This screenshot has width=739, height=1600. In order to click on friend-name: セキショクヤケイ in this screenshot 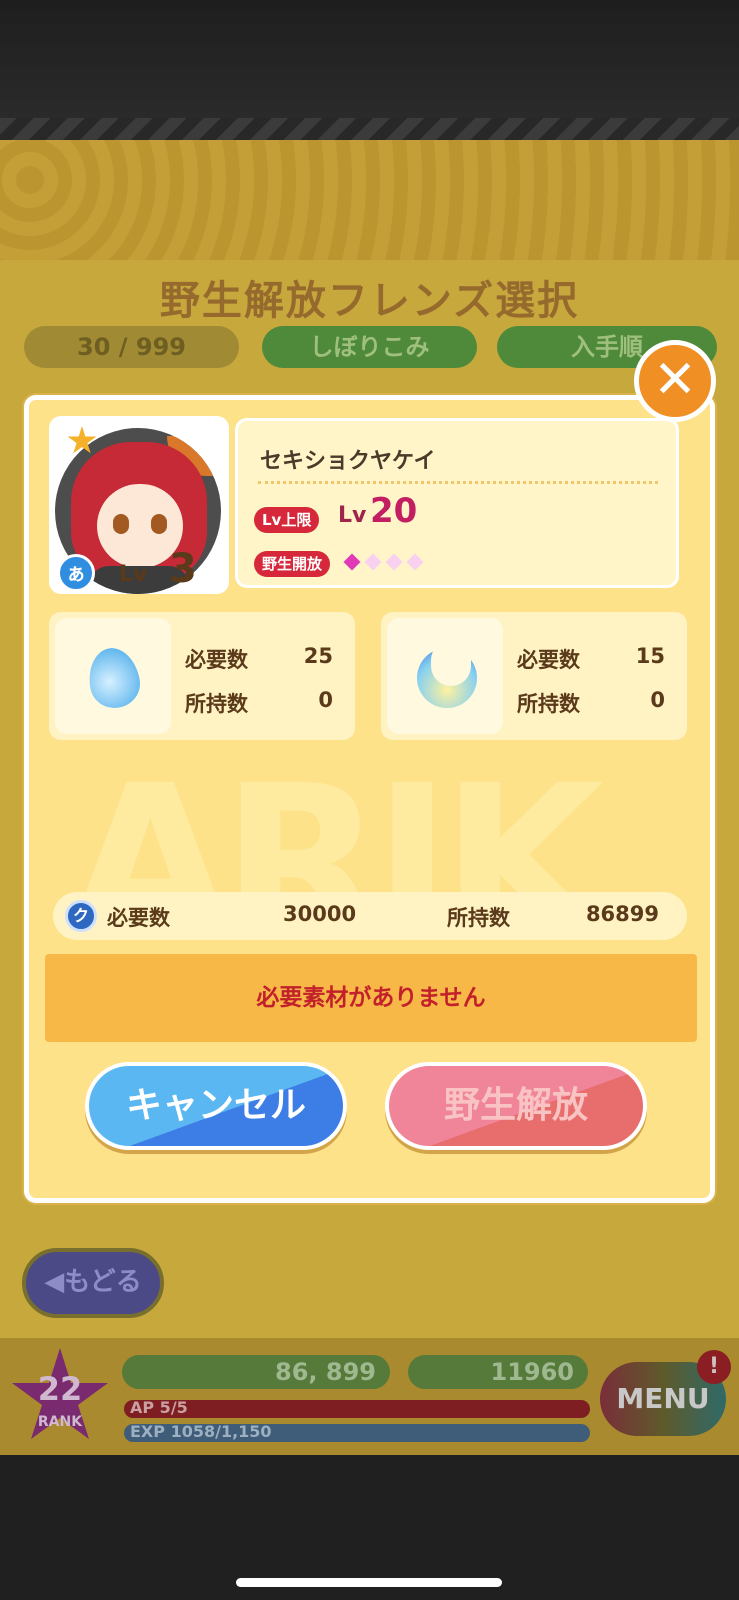, I will do `click(348, 461)`.